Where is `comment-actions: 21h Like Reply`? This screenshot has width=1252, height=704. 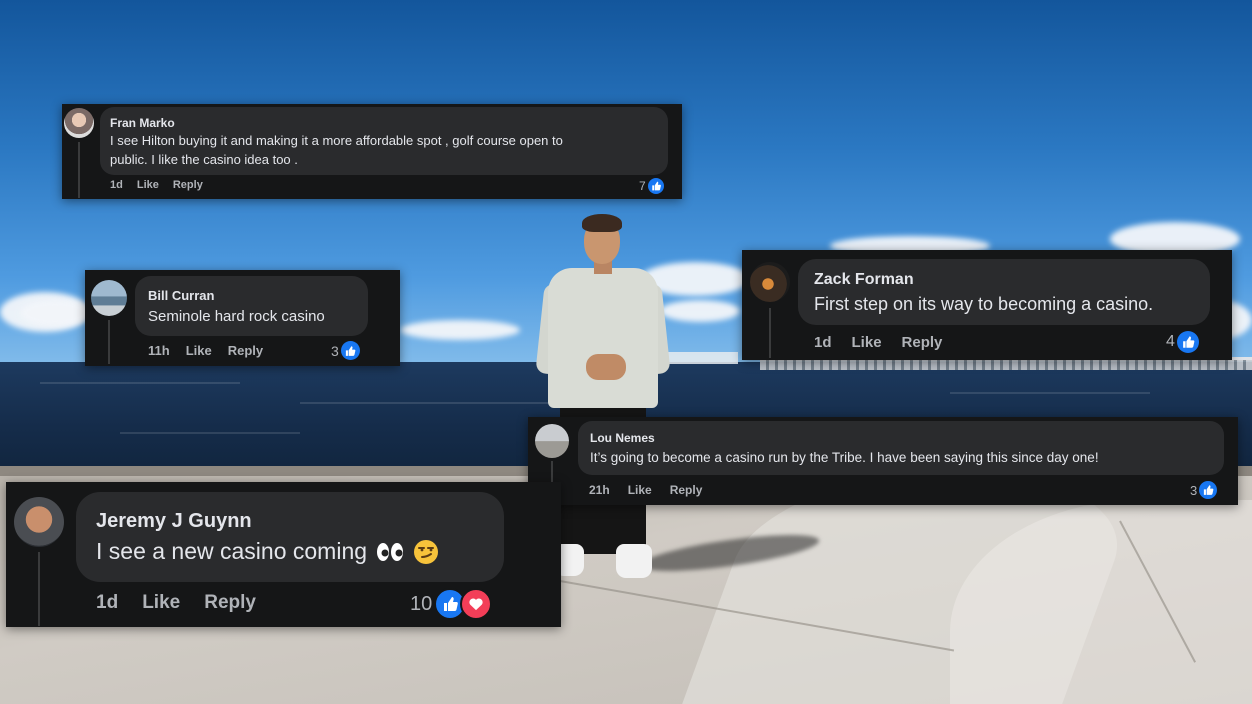
comment-actions: 21h Like Reply is located at coordinates (645, 490).